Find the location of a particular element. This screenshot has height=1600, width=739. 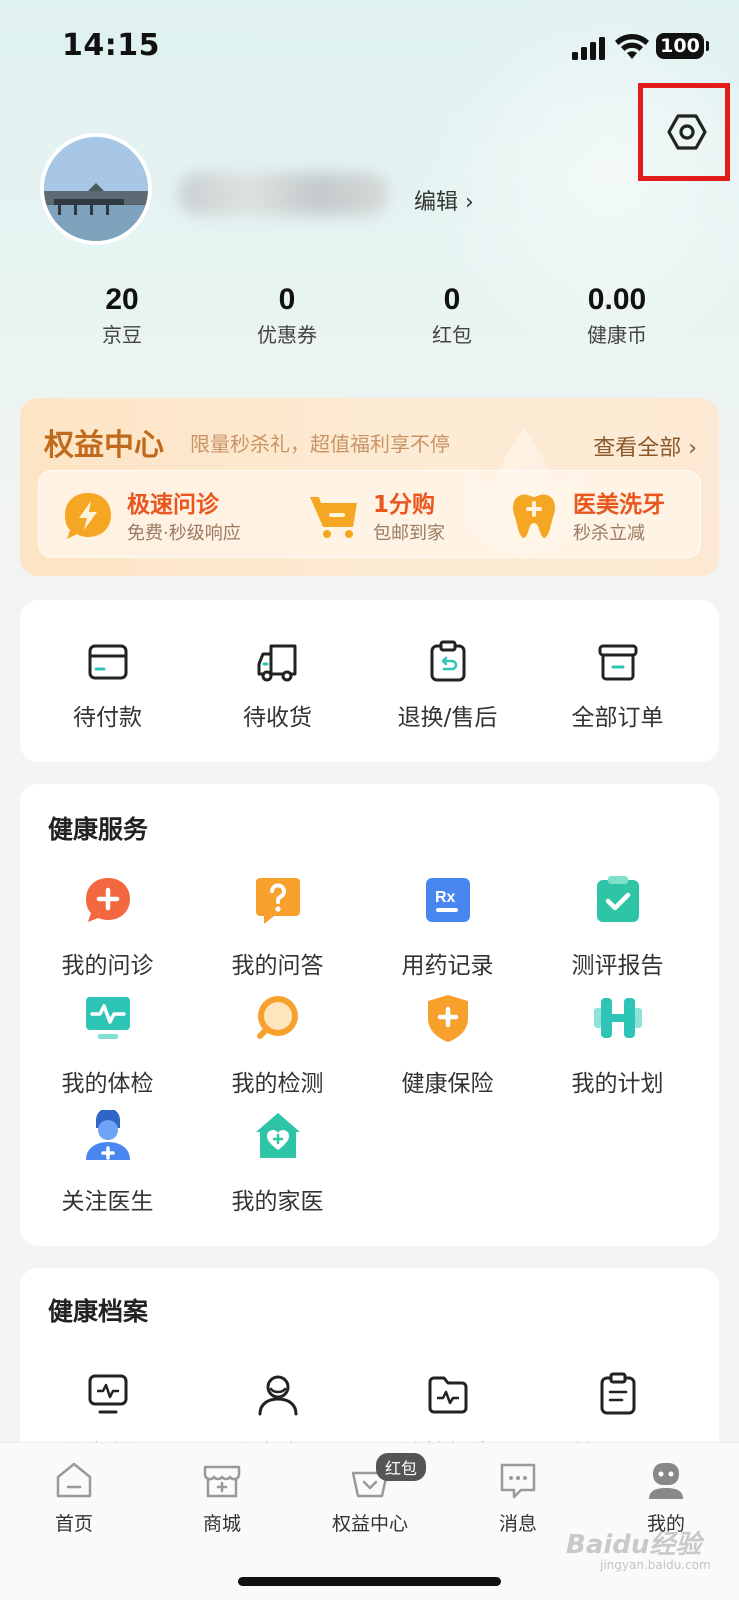

shield-icon is located at coordinates (447, 1018).